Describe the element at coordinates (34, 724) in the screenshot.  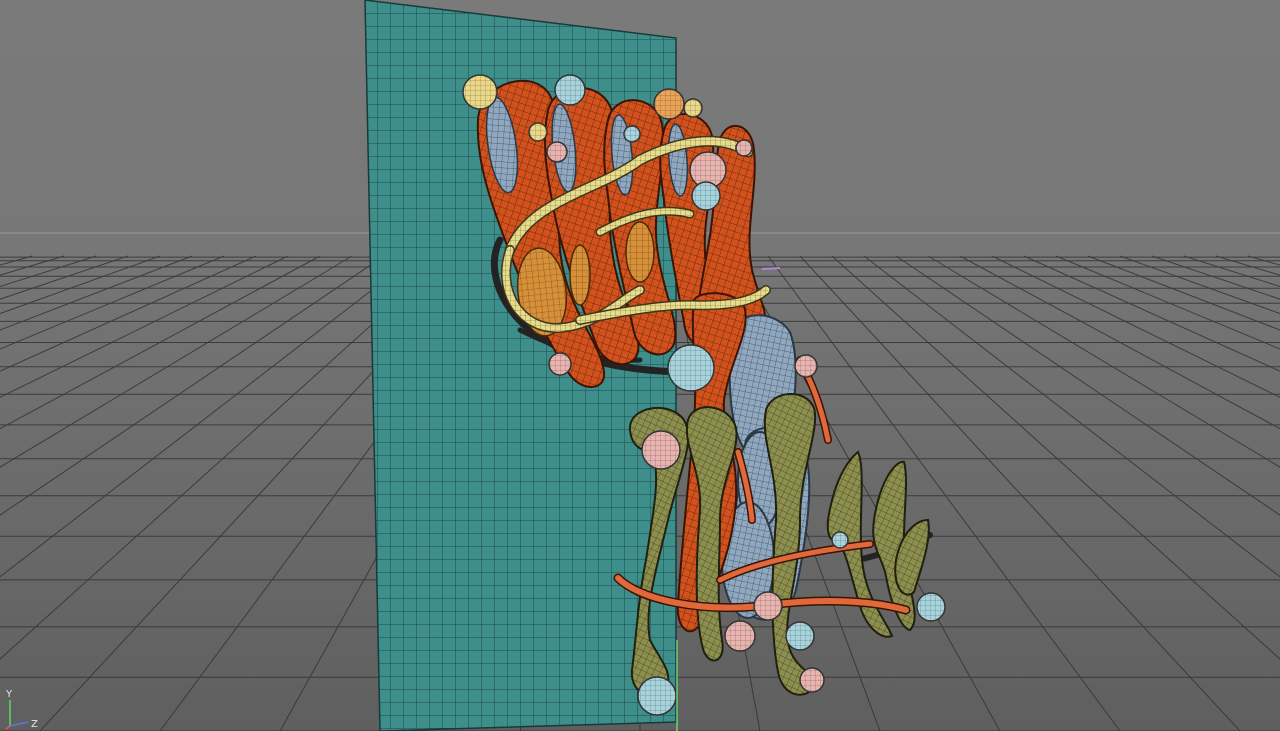
I see `z-axis-label: Z` at that location.